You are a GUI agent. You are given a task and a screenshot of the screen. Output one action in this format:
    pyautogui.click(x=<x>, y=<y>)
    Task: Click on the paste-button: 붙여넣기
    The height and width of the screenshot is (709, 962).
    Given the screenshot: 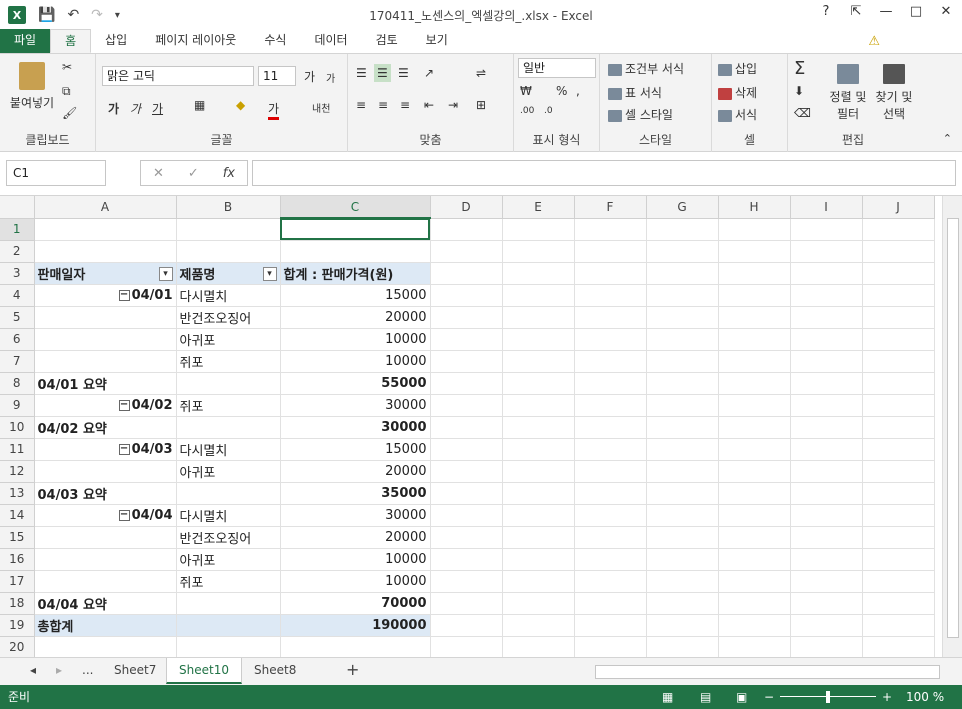 What is the action you would take?
    pyautogui.click(x=32, y=86)
    